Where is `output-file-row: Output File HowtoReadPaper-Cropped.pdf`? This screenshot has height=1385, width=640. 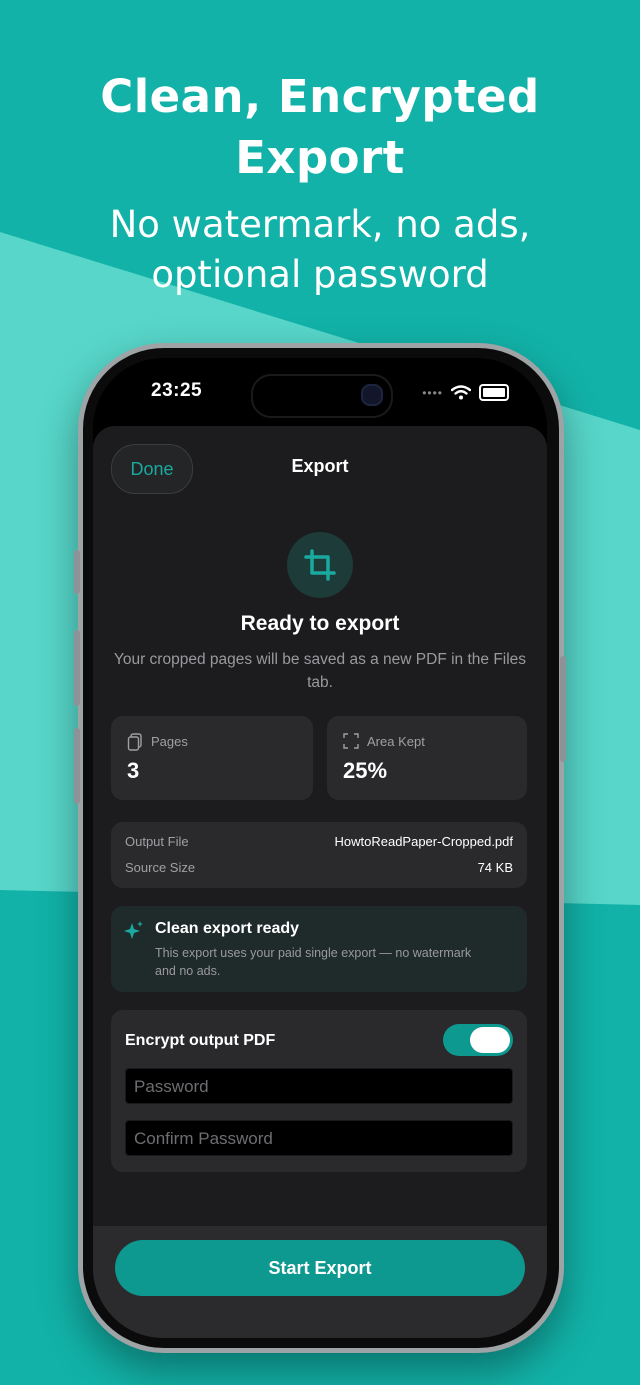
output-file-row: Output File HowtoReadPaper-Cropped.pdf is located at coordinates (319, 841).